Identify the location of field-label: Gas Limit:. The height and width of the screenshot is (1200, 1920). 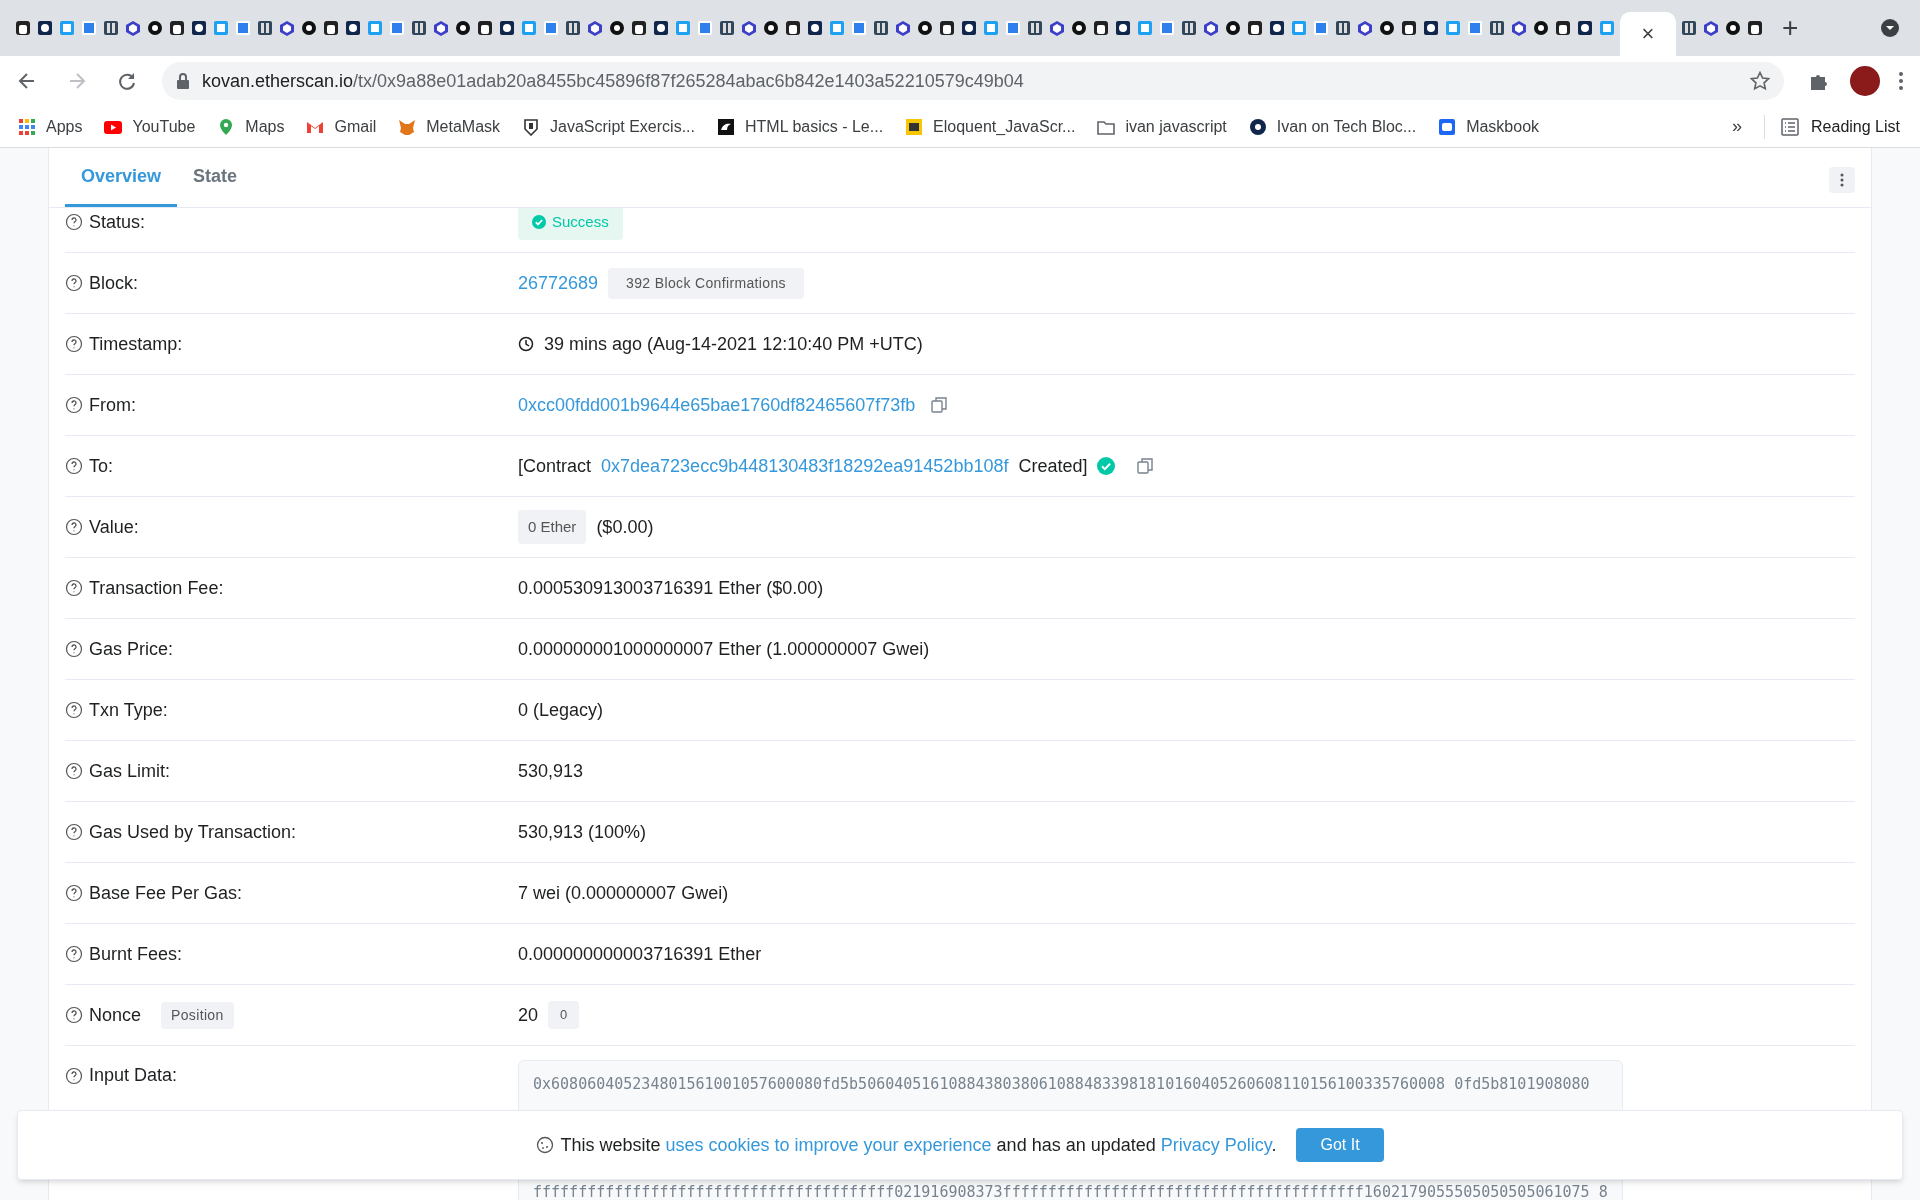
(130, 771).